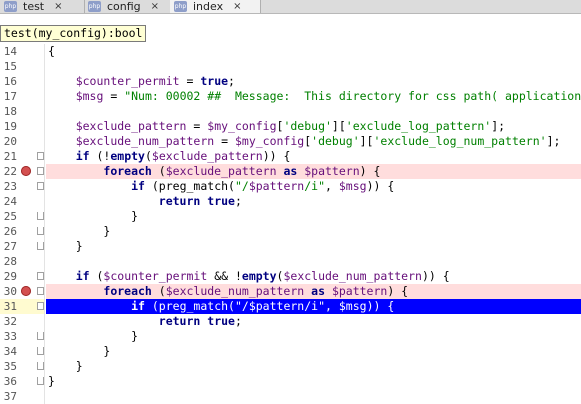  Describe the element at coordinates (127, 6) in the screenshot. I see `tab-config: php config ×` at that location.